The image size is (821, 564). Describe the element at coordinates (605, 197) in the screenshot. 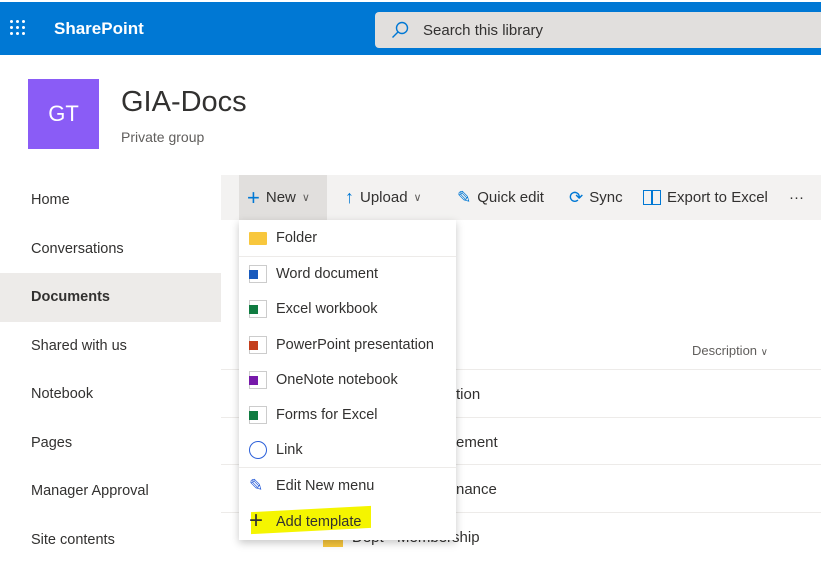

I see `sync-label: Sync` at that location.